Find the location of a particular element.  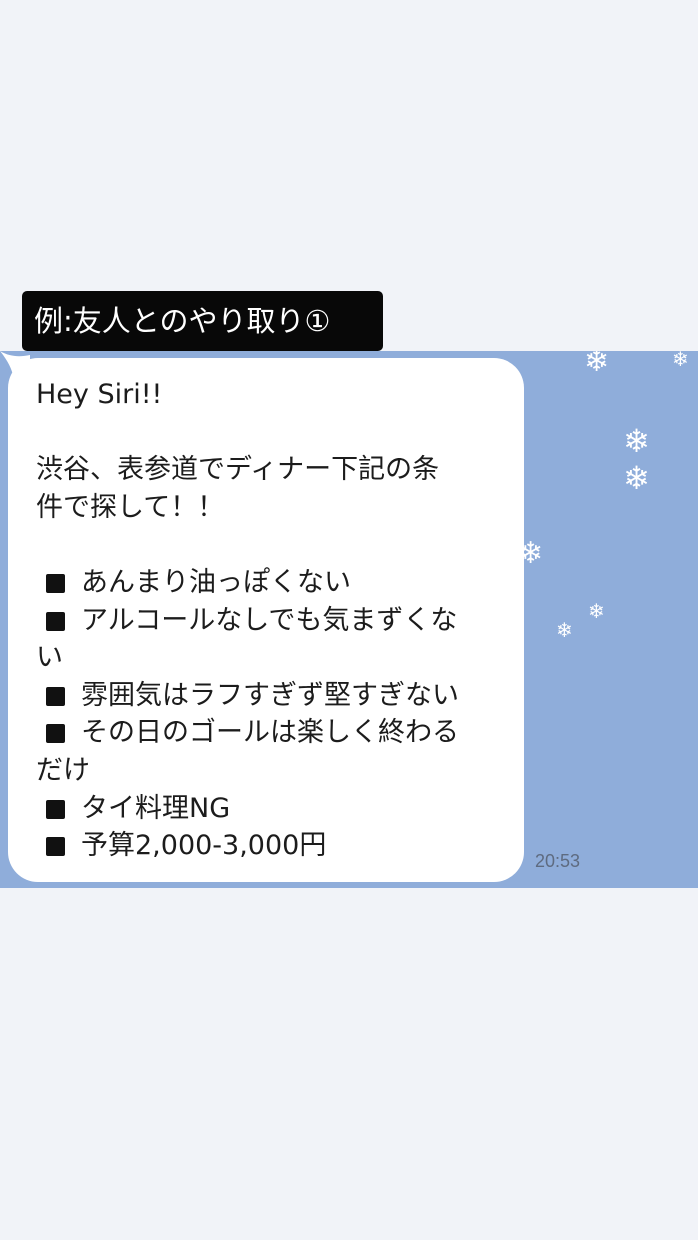

bullet-item: 予算2,000-3,000円 is located at coordinates (271, 846).